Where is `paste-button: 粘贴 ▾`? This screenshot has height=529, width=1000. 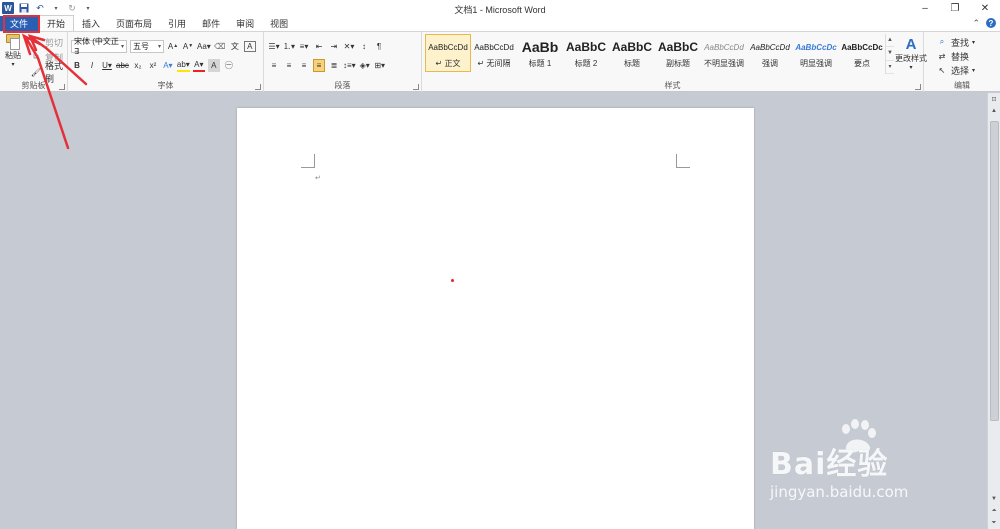 paste-button: 粘贴 ▾ is located at coordinates (13, 51).